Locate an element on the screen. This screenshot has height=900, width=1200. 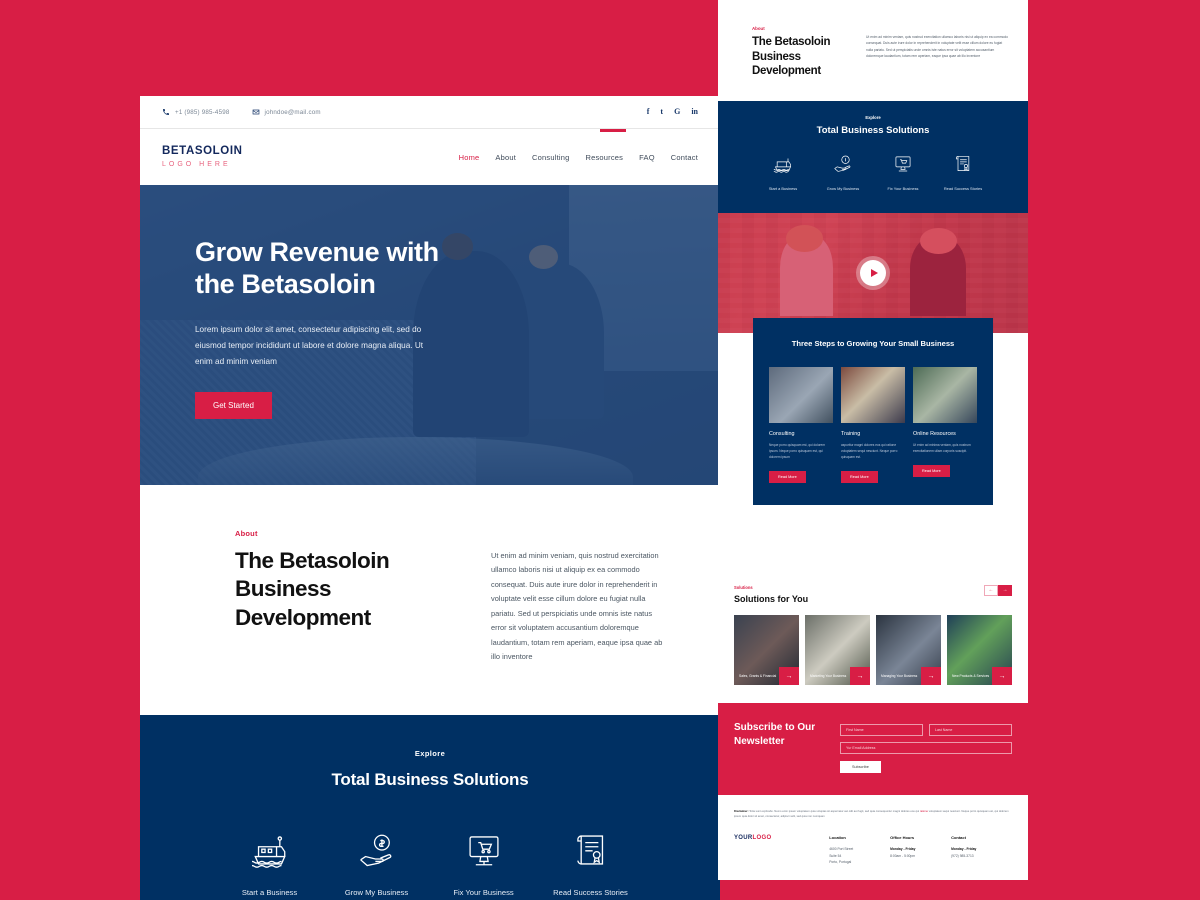
subscribe-button: Subscribe is located at coordinates (860, 767).